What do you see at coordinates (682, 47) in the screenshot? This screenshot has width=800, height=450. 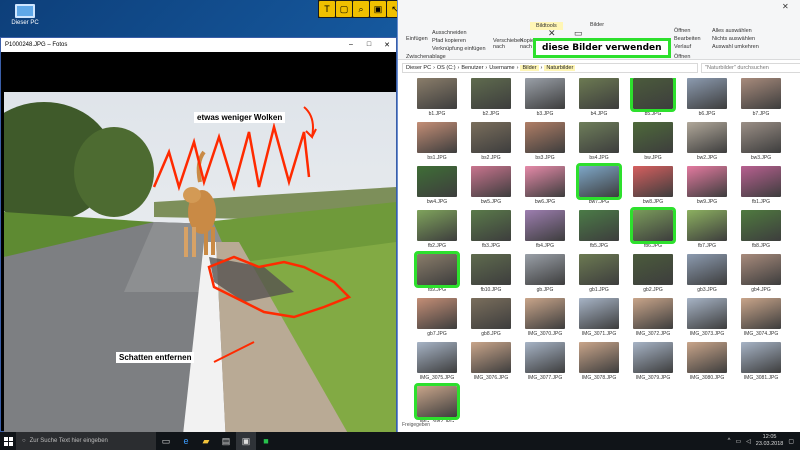 I see `history-button: Verlauf` at bounding box center [682, 47].